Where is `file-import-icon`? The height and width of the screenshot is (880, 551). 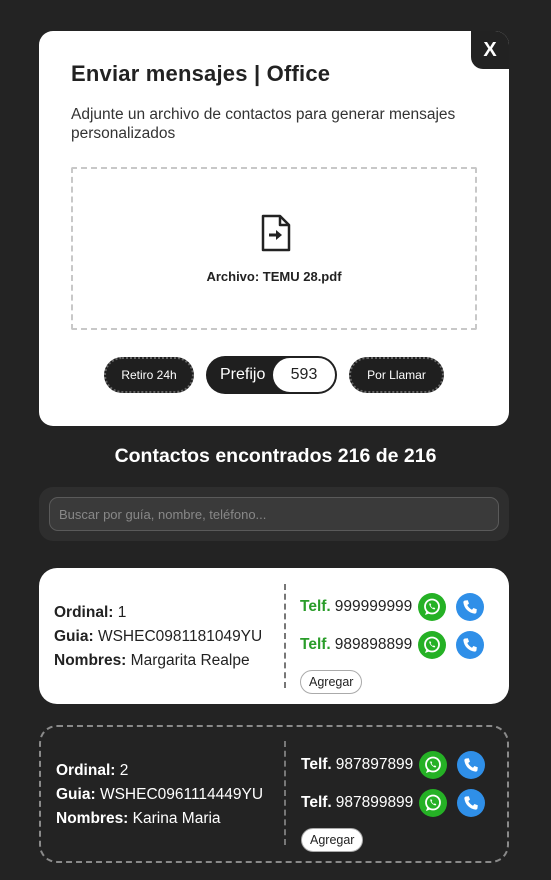
file-import-icon is located at coordinates (276, 233).